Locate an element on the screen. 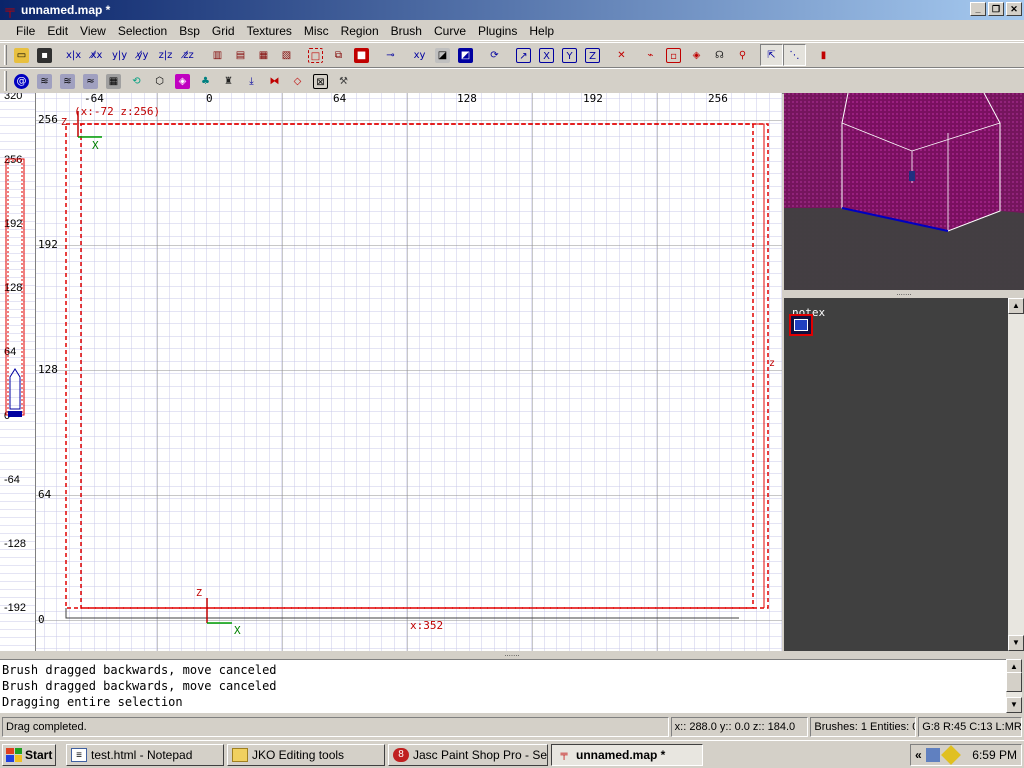 The width and height of the screenshot is (1024, 768). notepad-icon: ≡ is located at coordinates (79, 754).